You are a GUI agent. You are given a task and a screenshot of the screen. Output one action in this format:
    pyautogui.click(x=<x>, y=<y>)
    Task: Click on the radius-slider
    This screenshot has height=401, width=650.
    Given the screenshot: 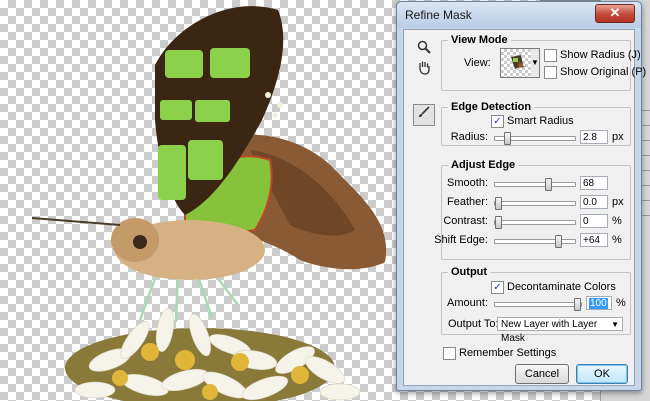 What is the action you would take?
    pyautogui.click(x=535, y=138)
    